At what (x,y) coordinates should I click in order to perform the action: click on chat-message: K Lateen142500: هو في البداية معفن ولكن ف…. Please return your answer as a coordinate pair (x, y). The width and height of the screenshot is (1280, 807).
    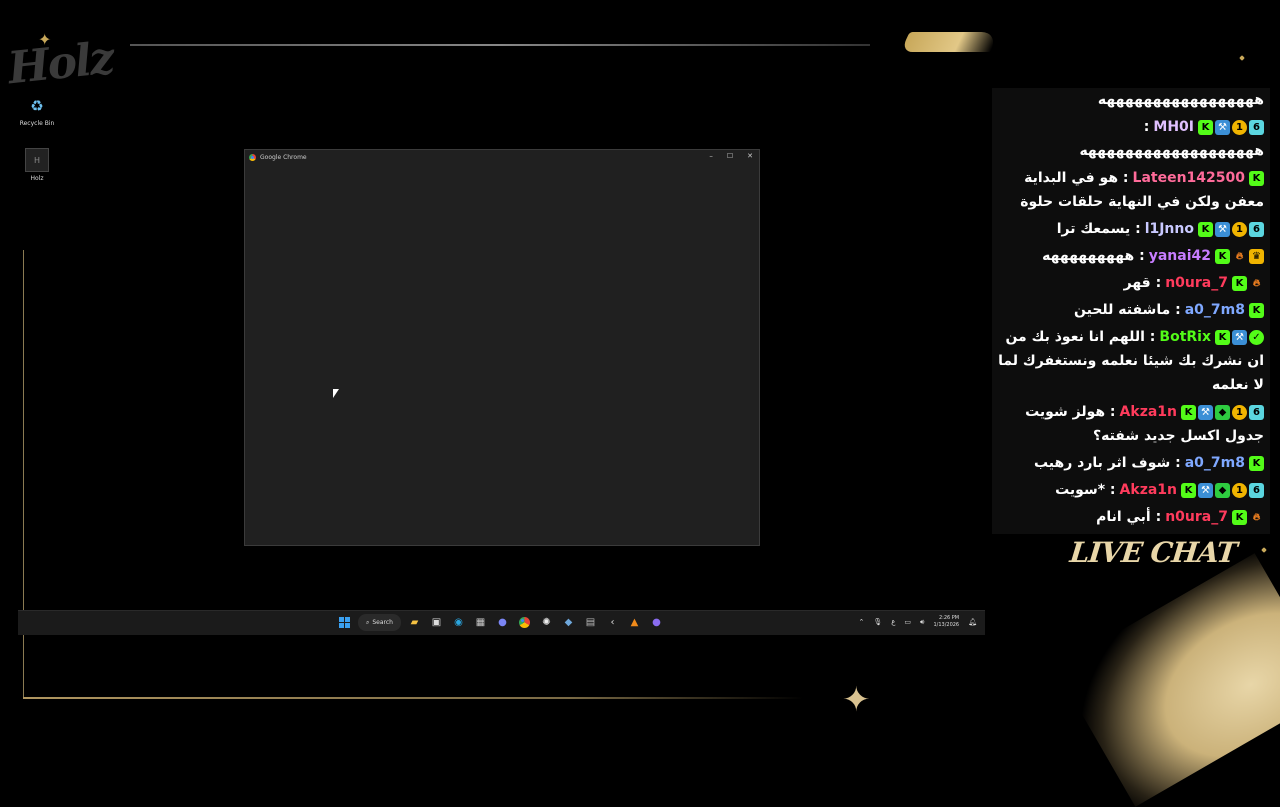
    Looking at the image, I should click on (1131, 190).